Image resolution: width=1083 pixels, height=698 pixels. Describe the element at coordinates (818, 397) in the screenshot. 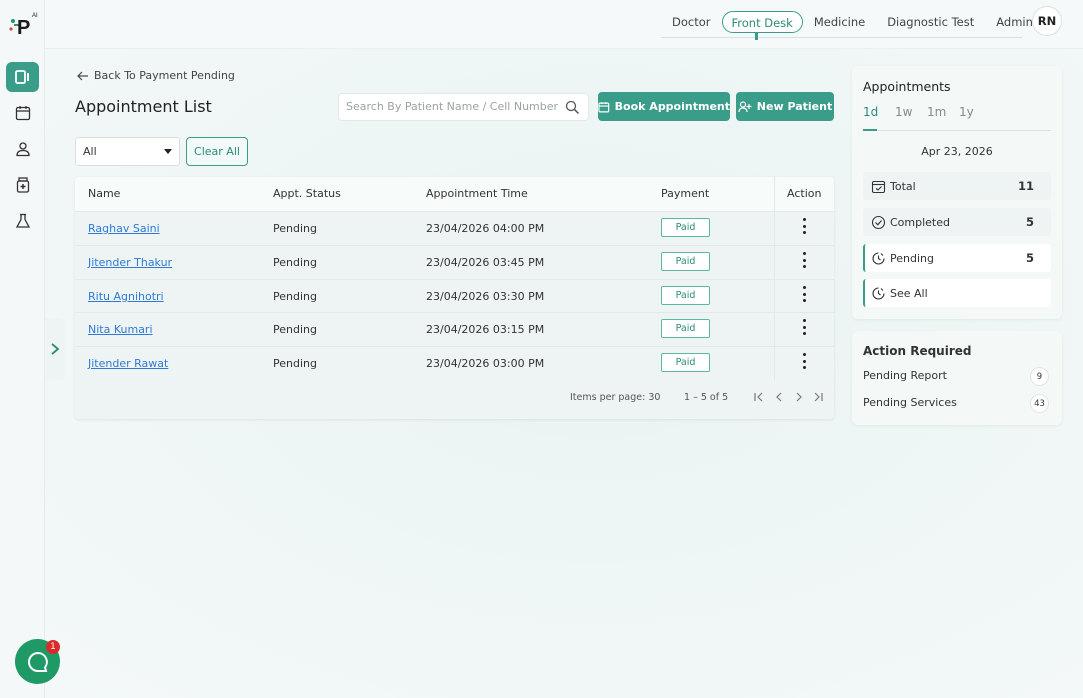

I see `last-page-icon` at that location.